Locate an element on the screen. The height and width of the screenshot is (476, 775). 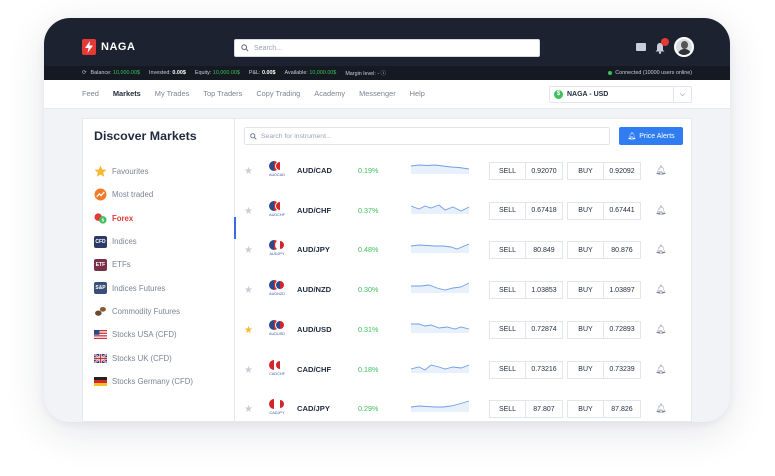
sell-price: 87.807 is located at coordinates (544, 409).